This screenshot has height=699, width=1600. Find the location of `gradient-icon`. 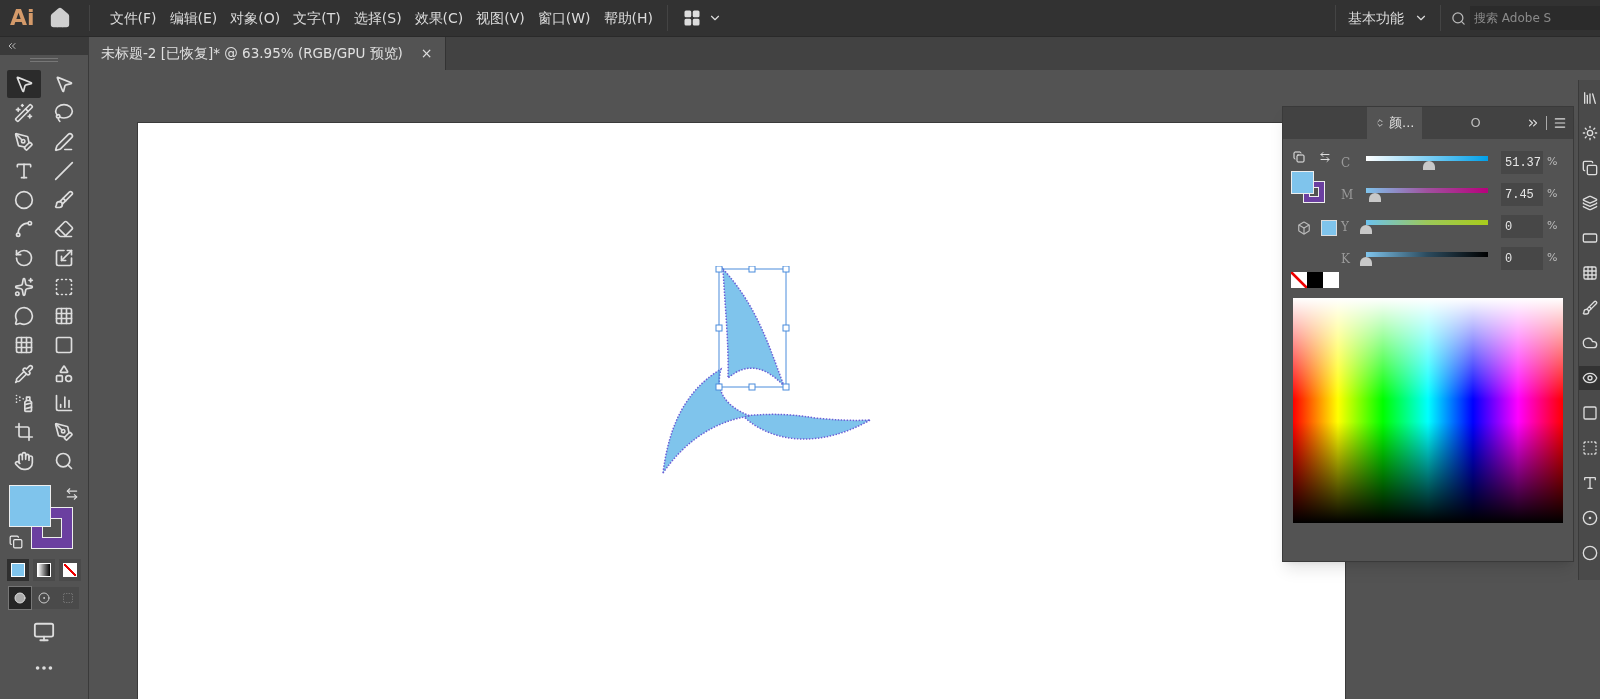

gradient-icon is located at coordinates (44, 570).